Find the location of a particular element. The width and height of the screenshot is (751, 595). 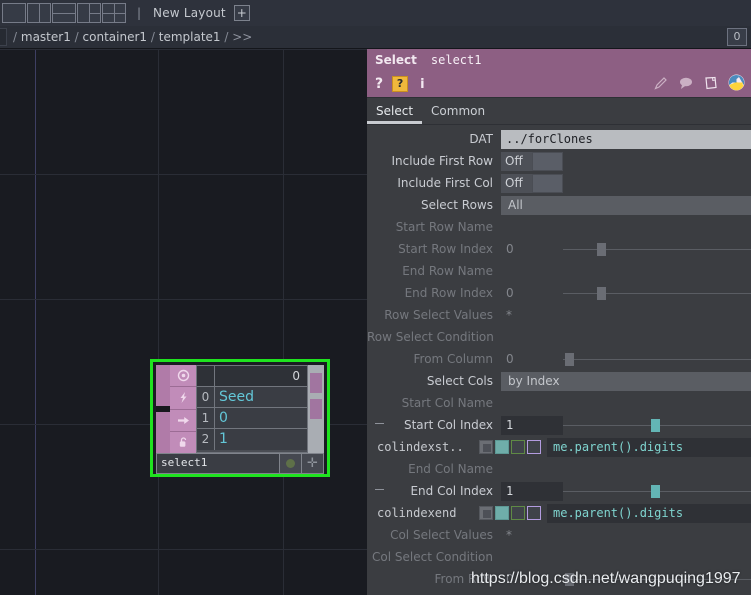

table-header-col0: 0 is located at coordinates (261, 376).